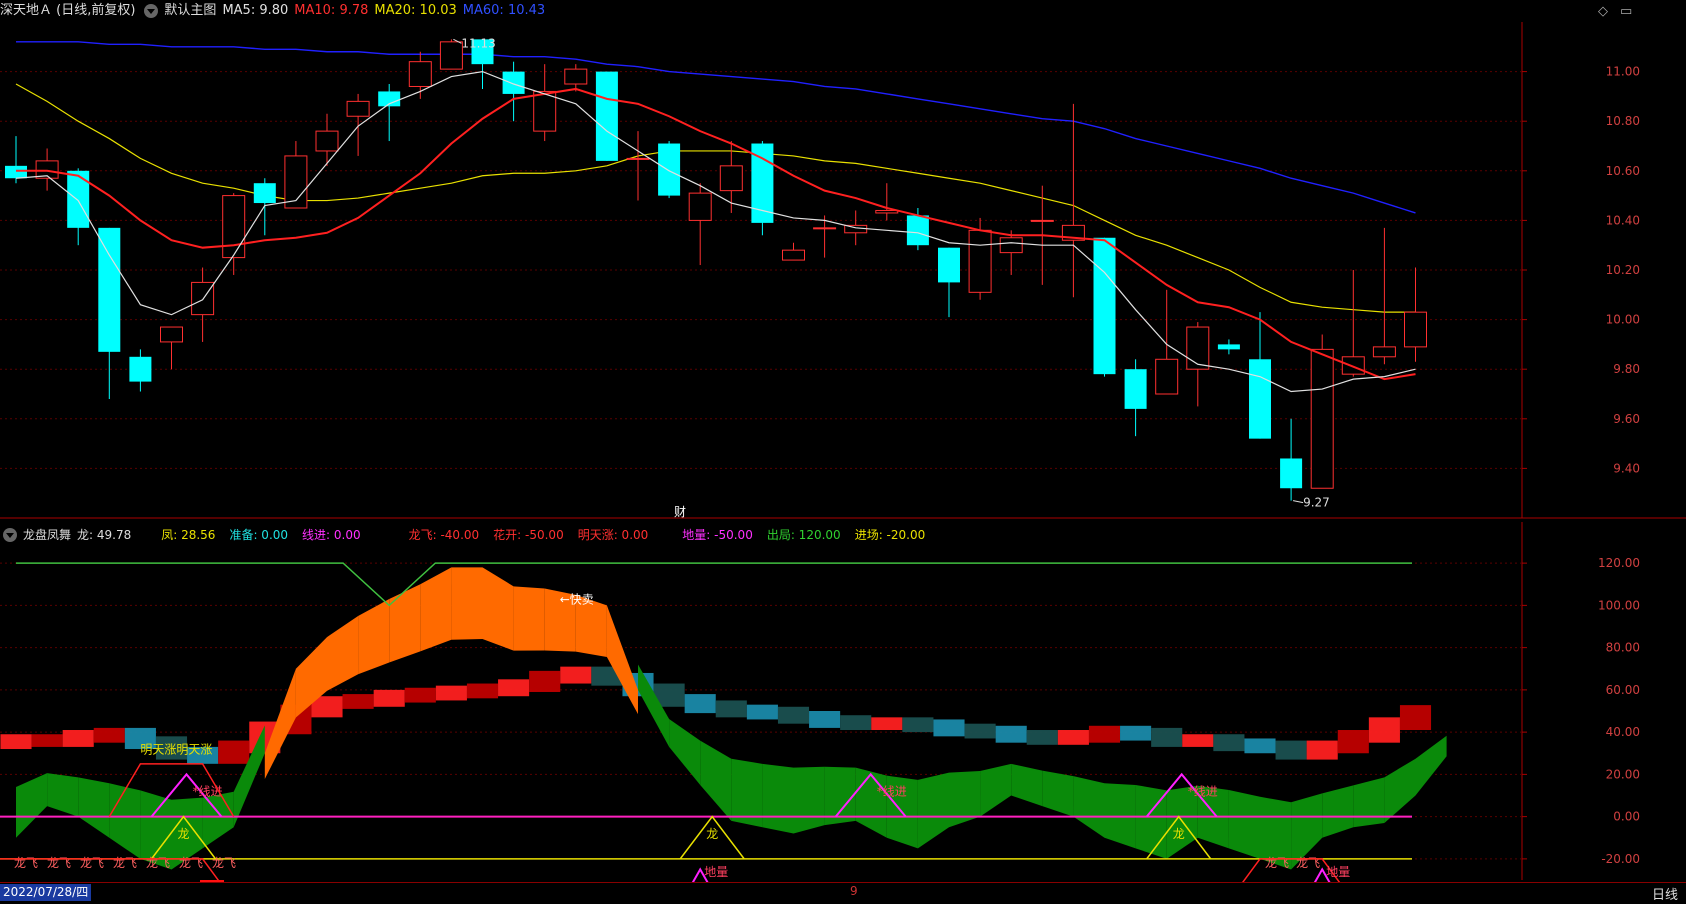  Describe the element at coordinates (1298, 502) in the screenshot. I see `low-pointer` at that location.